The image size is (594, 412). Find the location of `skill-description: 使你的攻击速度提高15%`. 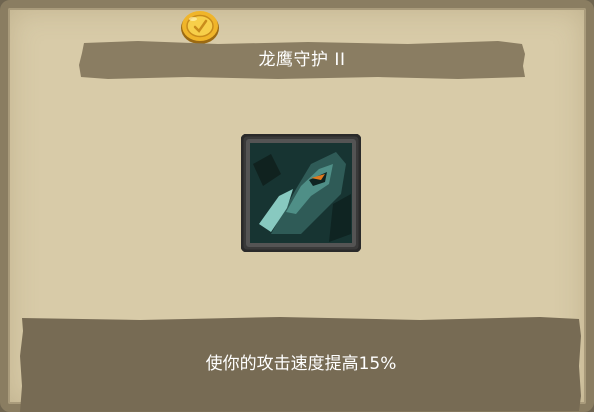

skill-description: 使你的攻击速度提高15% is located at coordinates (301, 364).